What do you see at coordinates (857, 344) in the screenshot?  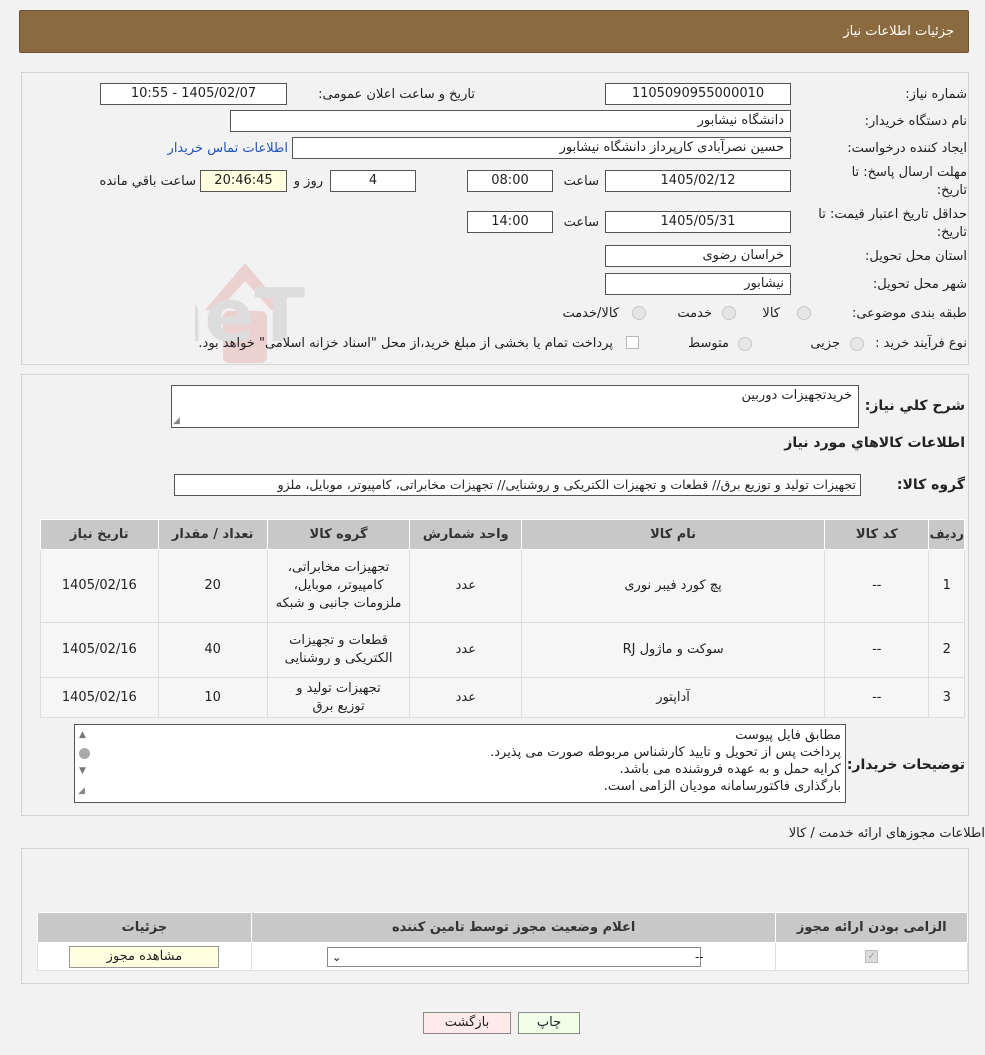 I see `process-minor-radio` at bounding box center [857, 344].